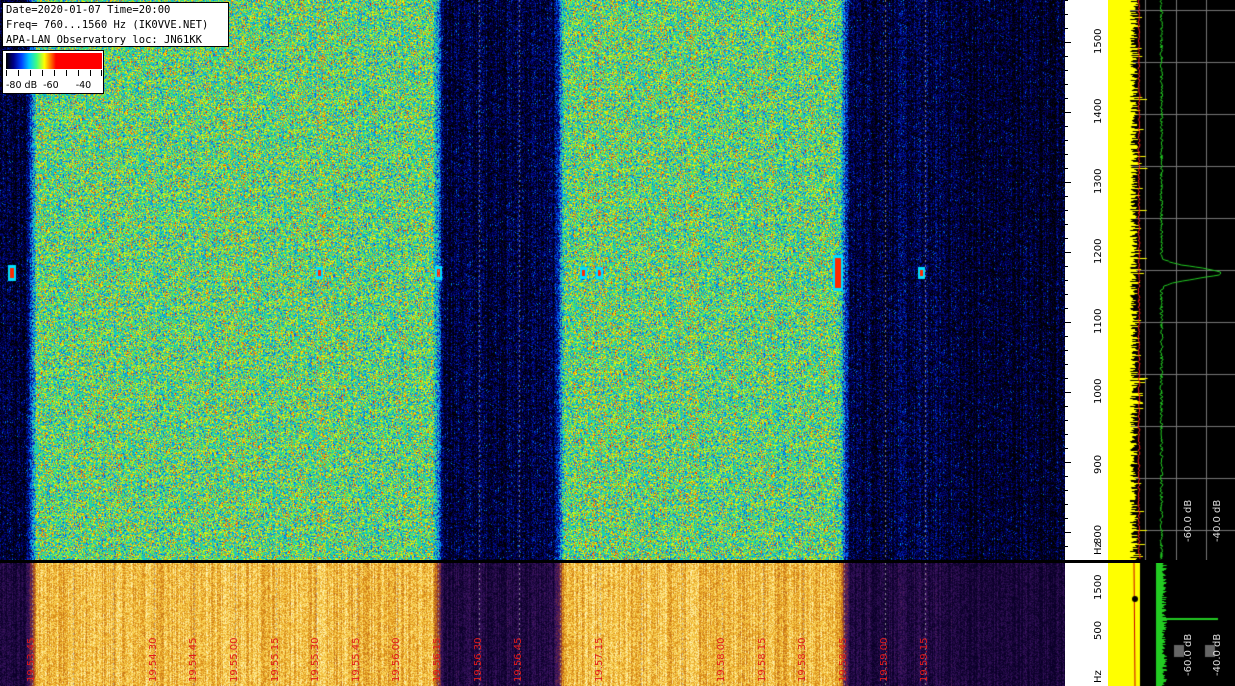 This screenshot has height=686, width=1235. Describe the element at coordinates (275, 659) in the screenshot. I see `time-tick-label: 19.55.15` at that location.